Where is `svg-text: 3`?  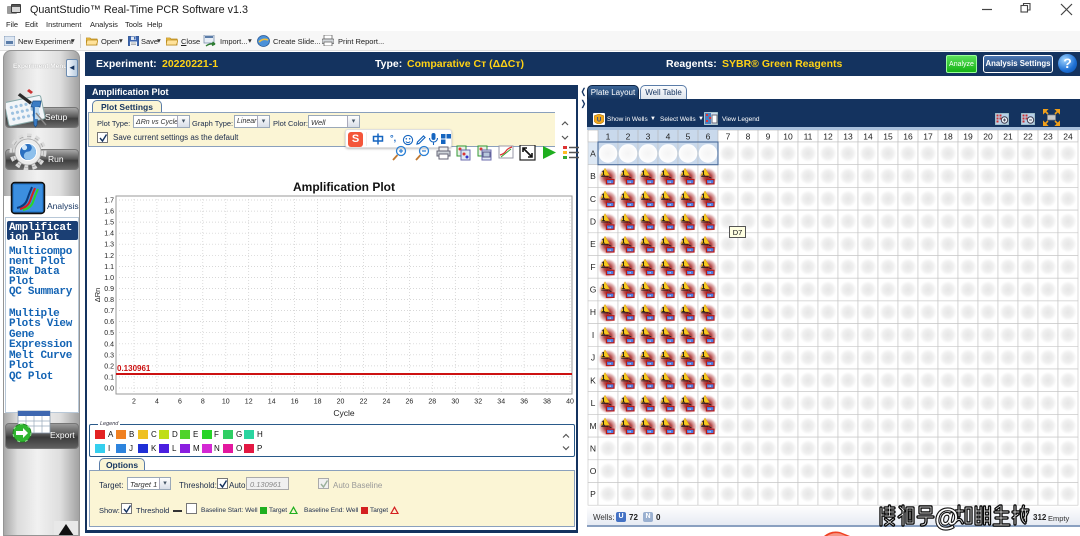 svg-text: 3 is located at coordinates (648, 137).